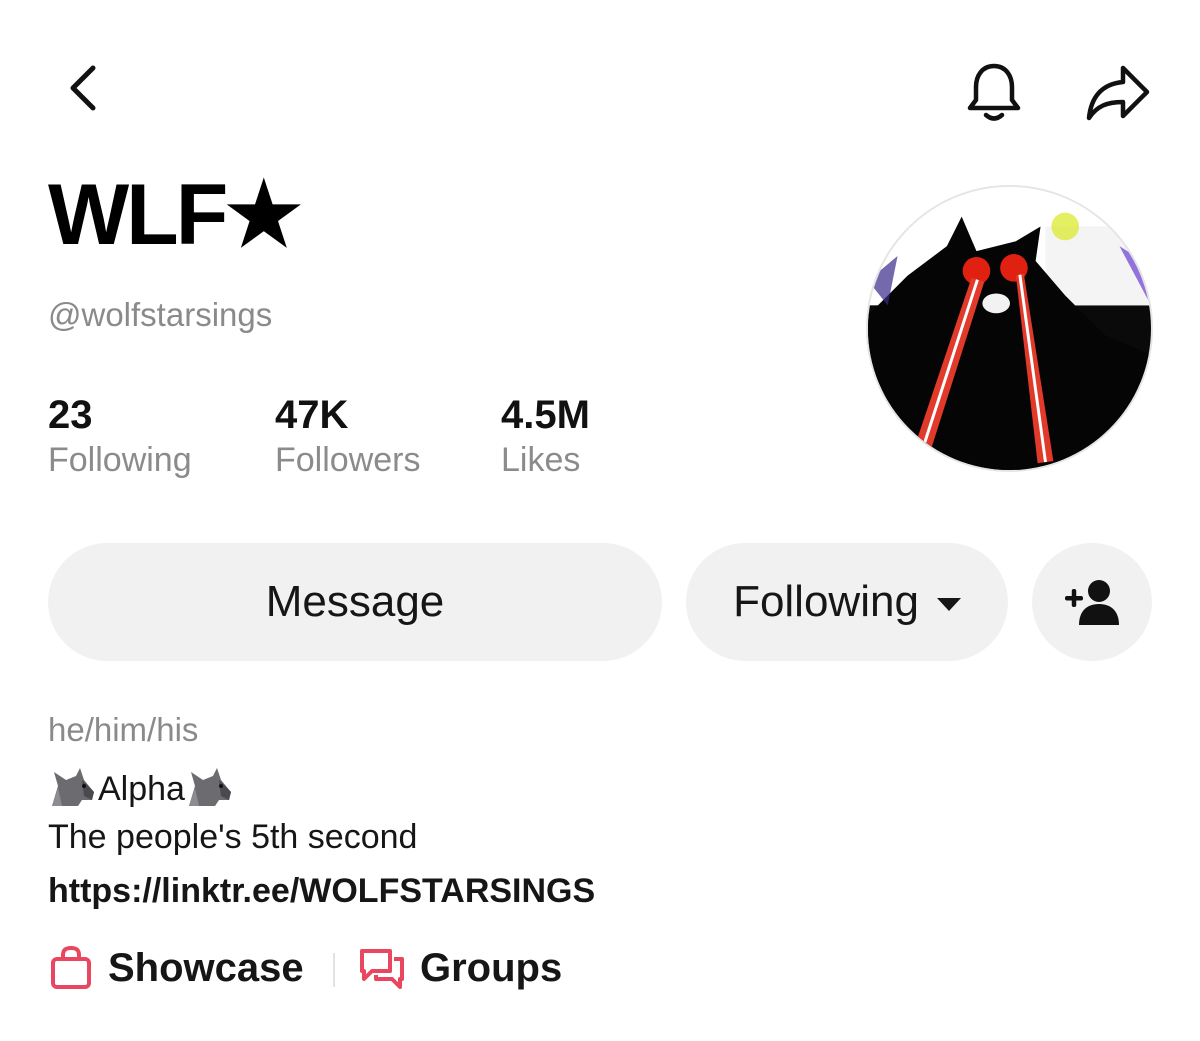 The height and width of the screenshot is (1041, 1200). What do you see at coordinates (491, 967) in the screenshot?
I see `groups-label: Groups` at bounding box center [491, 967].